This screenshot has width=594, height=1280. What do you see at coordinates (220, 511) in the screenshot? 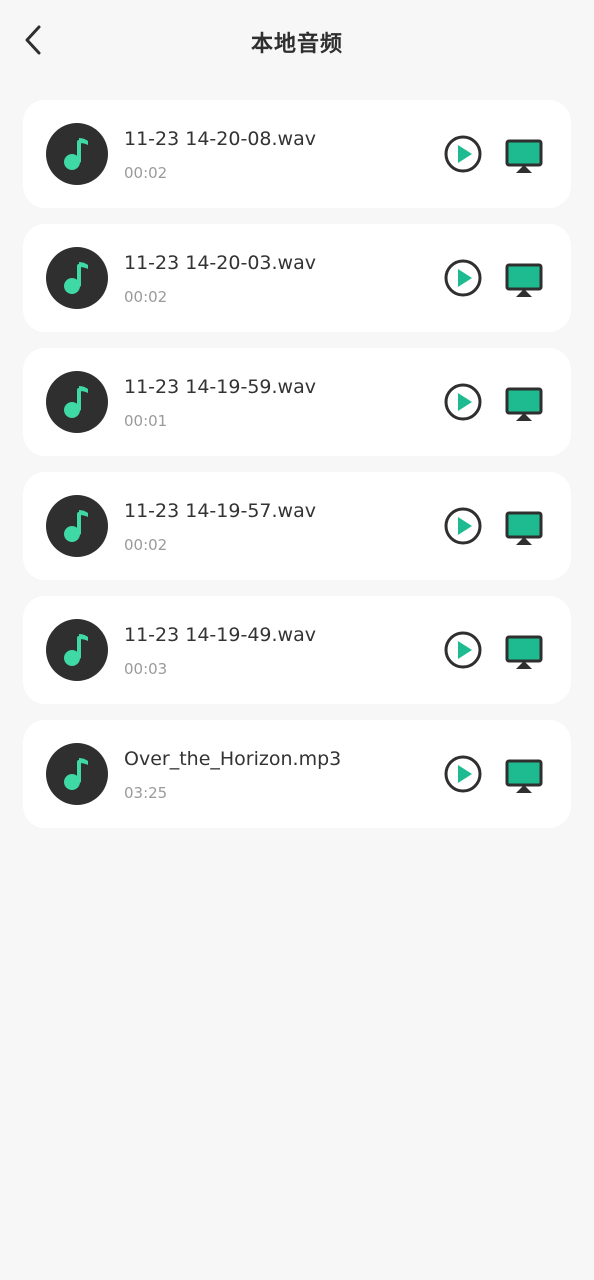
I see `audio-file-name: 11-23 14-19-57.wav` at bounding box center [220, 511].